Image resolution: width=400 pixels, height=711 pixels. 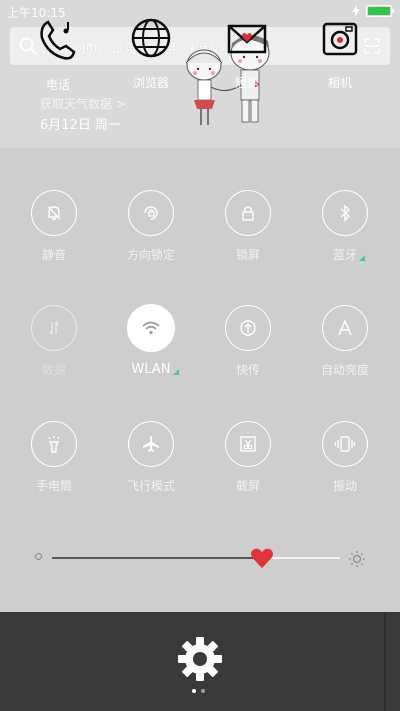 I want to click on toggle-mobile-data: 数据, so click(x=54, y=341).